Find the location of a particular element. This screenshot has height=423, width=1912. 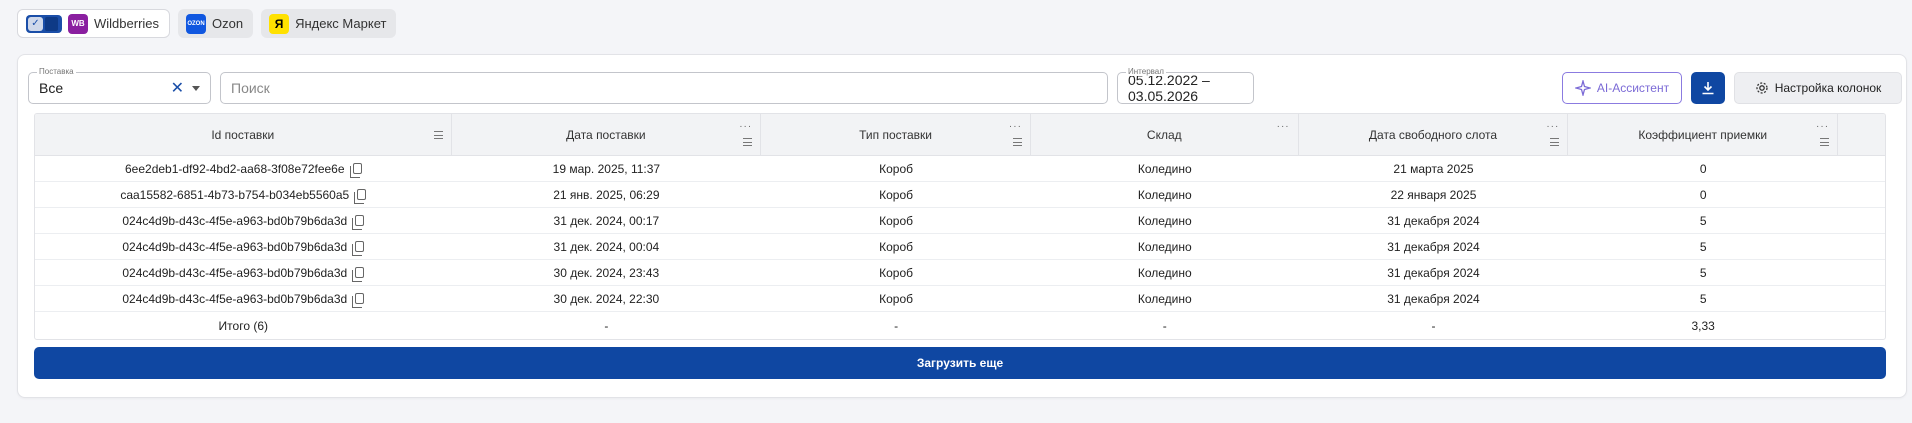

column-header-date: Дата поставки ··· is located at coordinates (607, 134).